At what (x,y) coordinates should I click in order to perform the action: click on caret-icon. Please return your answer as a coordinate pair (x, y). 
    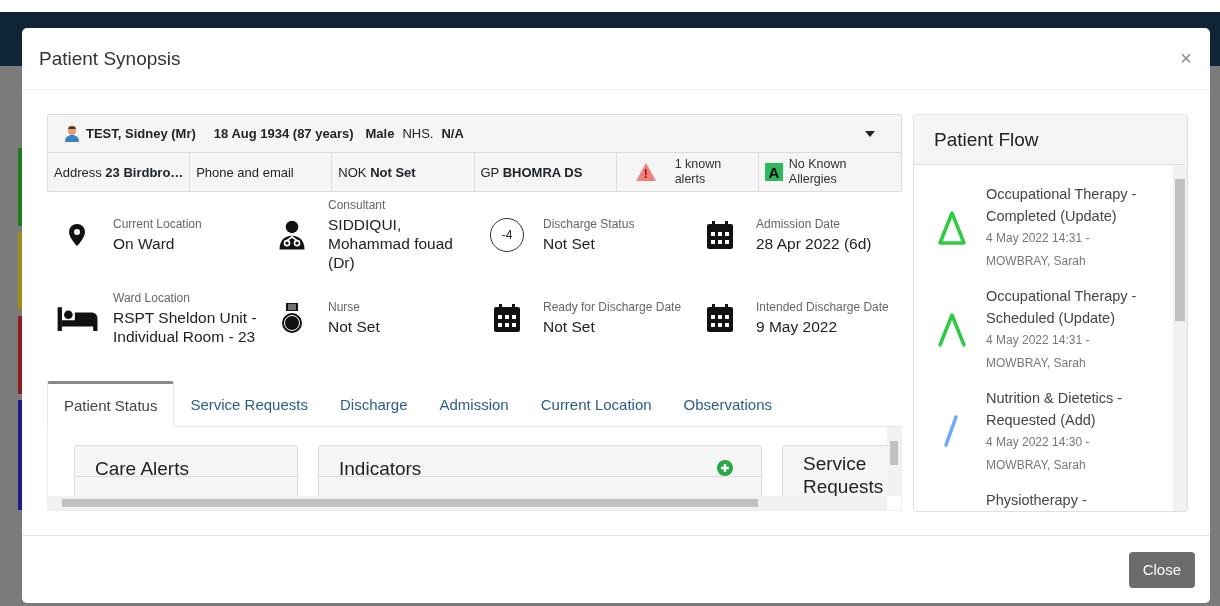
    Looking at the image, I should click on (870, 133).